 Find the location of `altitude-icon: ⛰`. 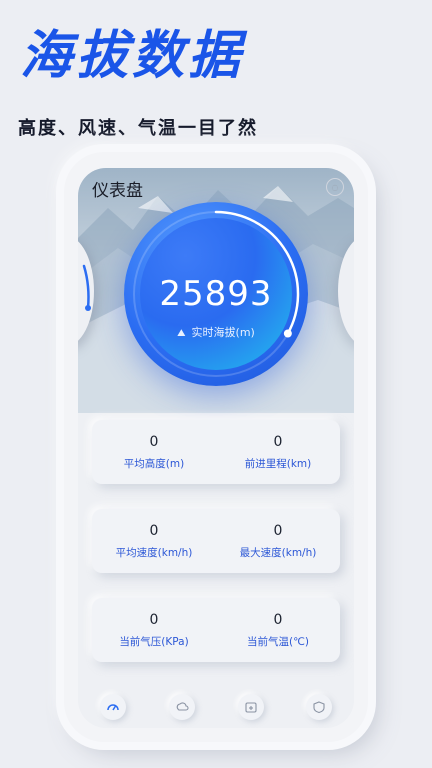

altitude-icon: ⛰ is located at coordinates (181, 333).